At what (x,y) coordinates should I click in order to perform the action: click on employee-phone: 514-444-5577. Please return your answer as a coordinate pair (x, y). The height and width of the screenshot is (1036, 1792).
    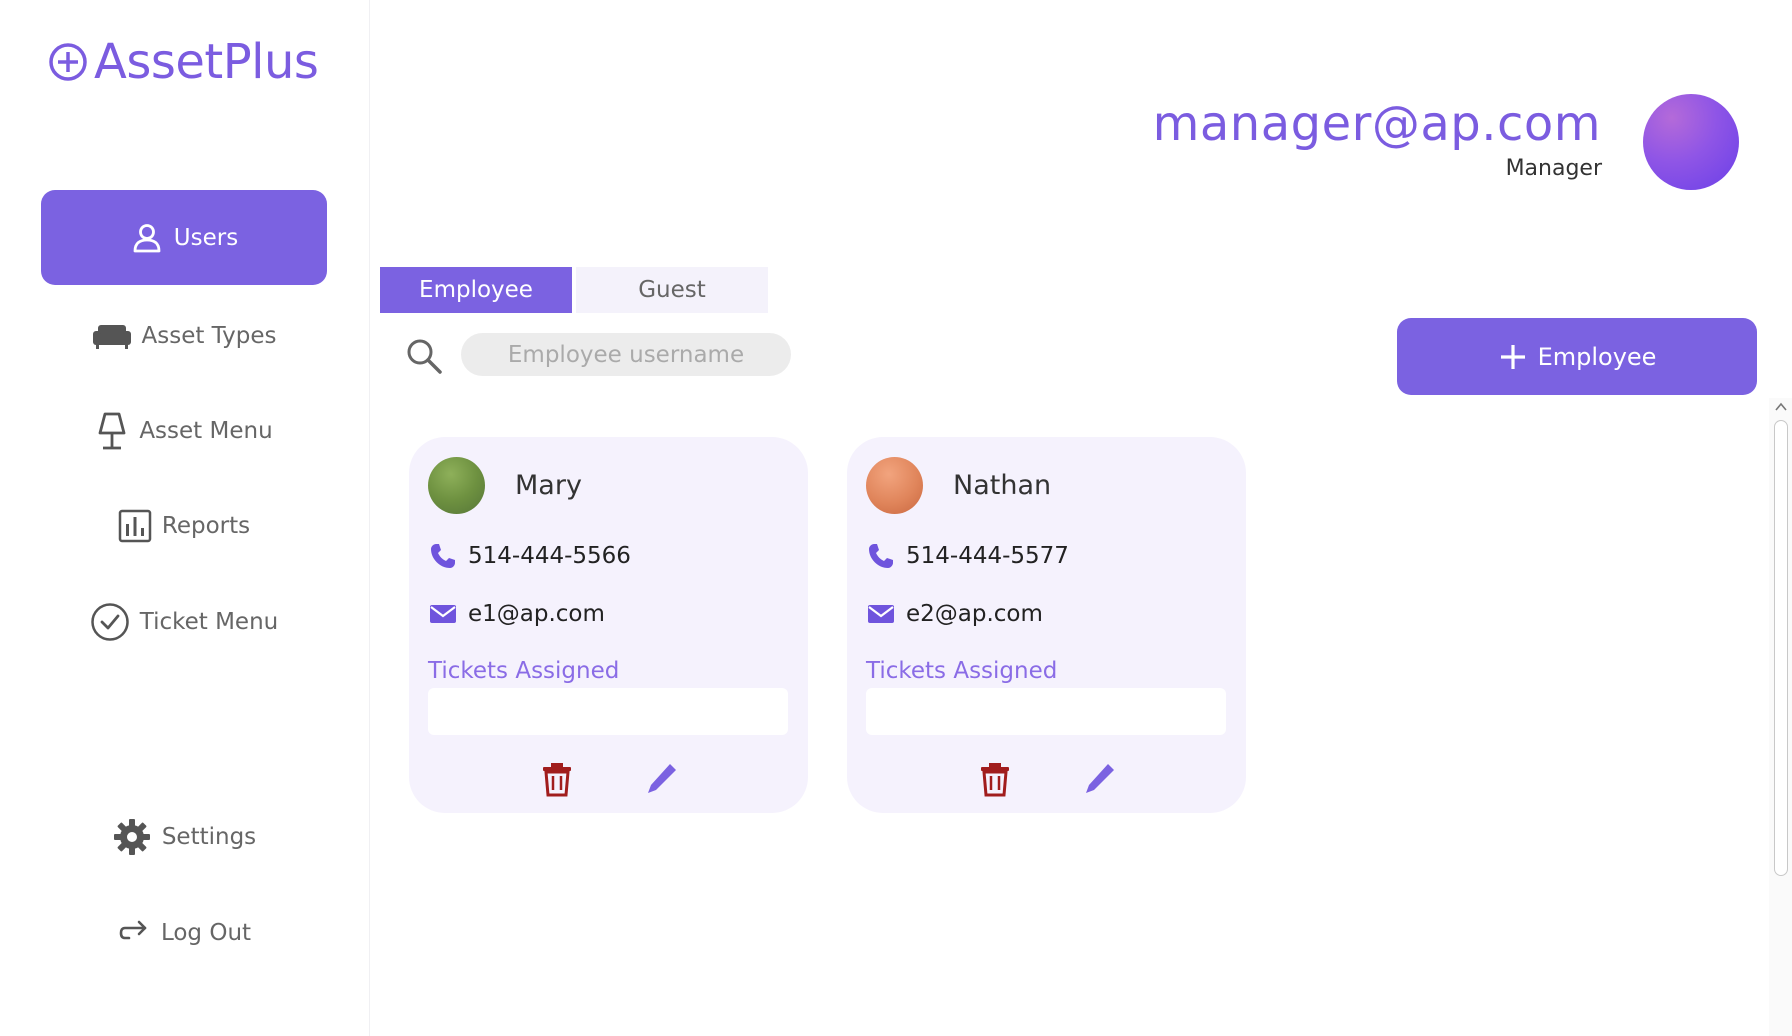
    Looking at the image, I should click on (987, 556).